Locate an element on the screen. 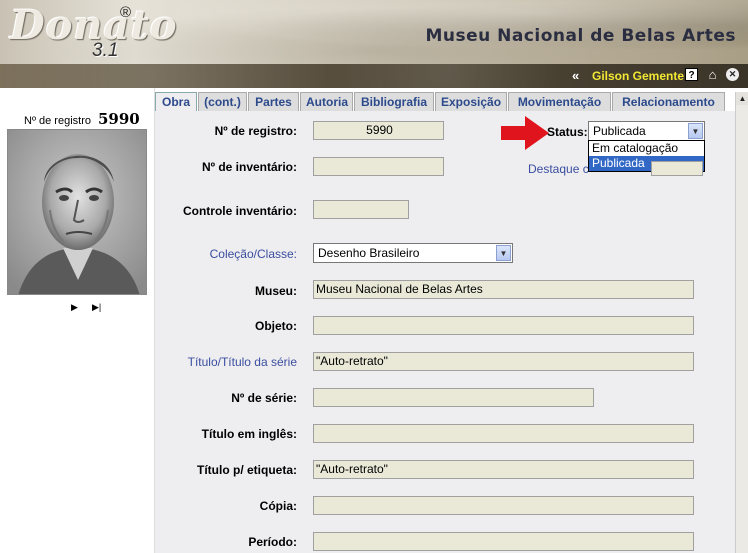 Image resolution: width=748 pixels, height=553 pixels. user-name: Gilson Gemente is located at coordinates (638, 76).